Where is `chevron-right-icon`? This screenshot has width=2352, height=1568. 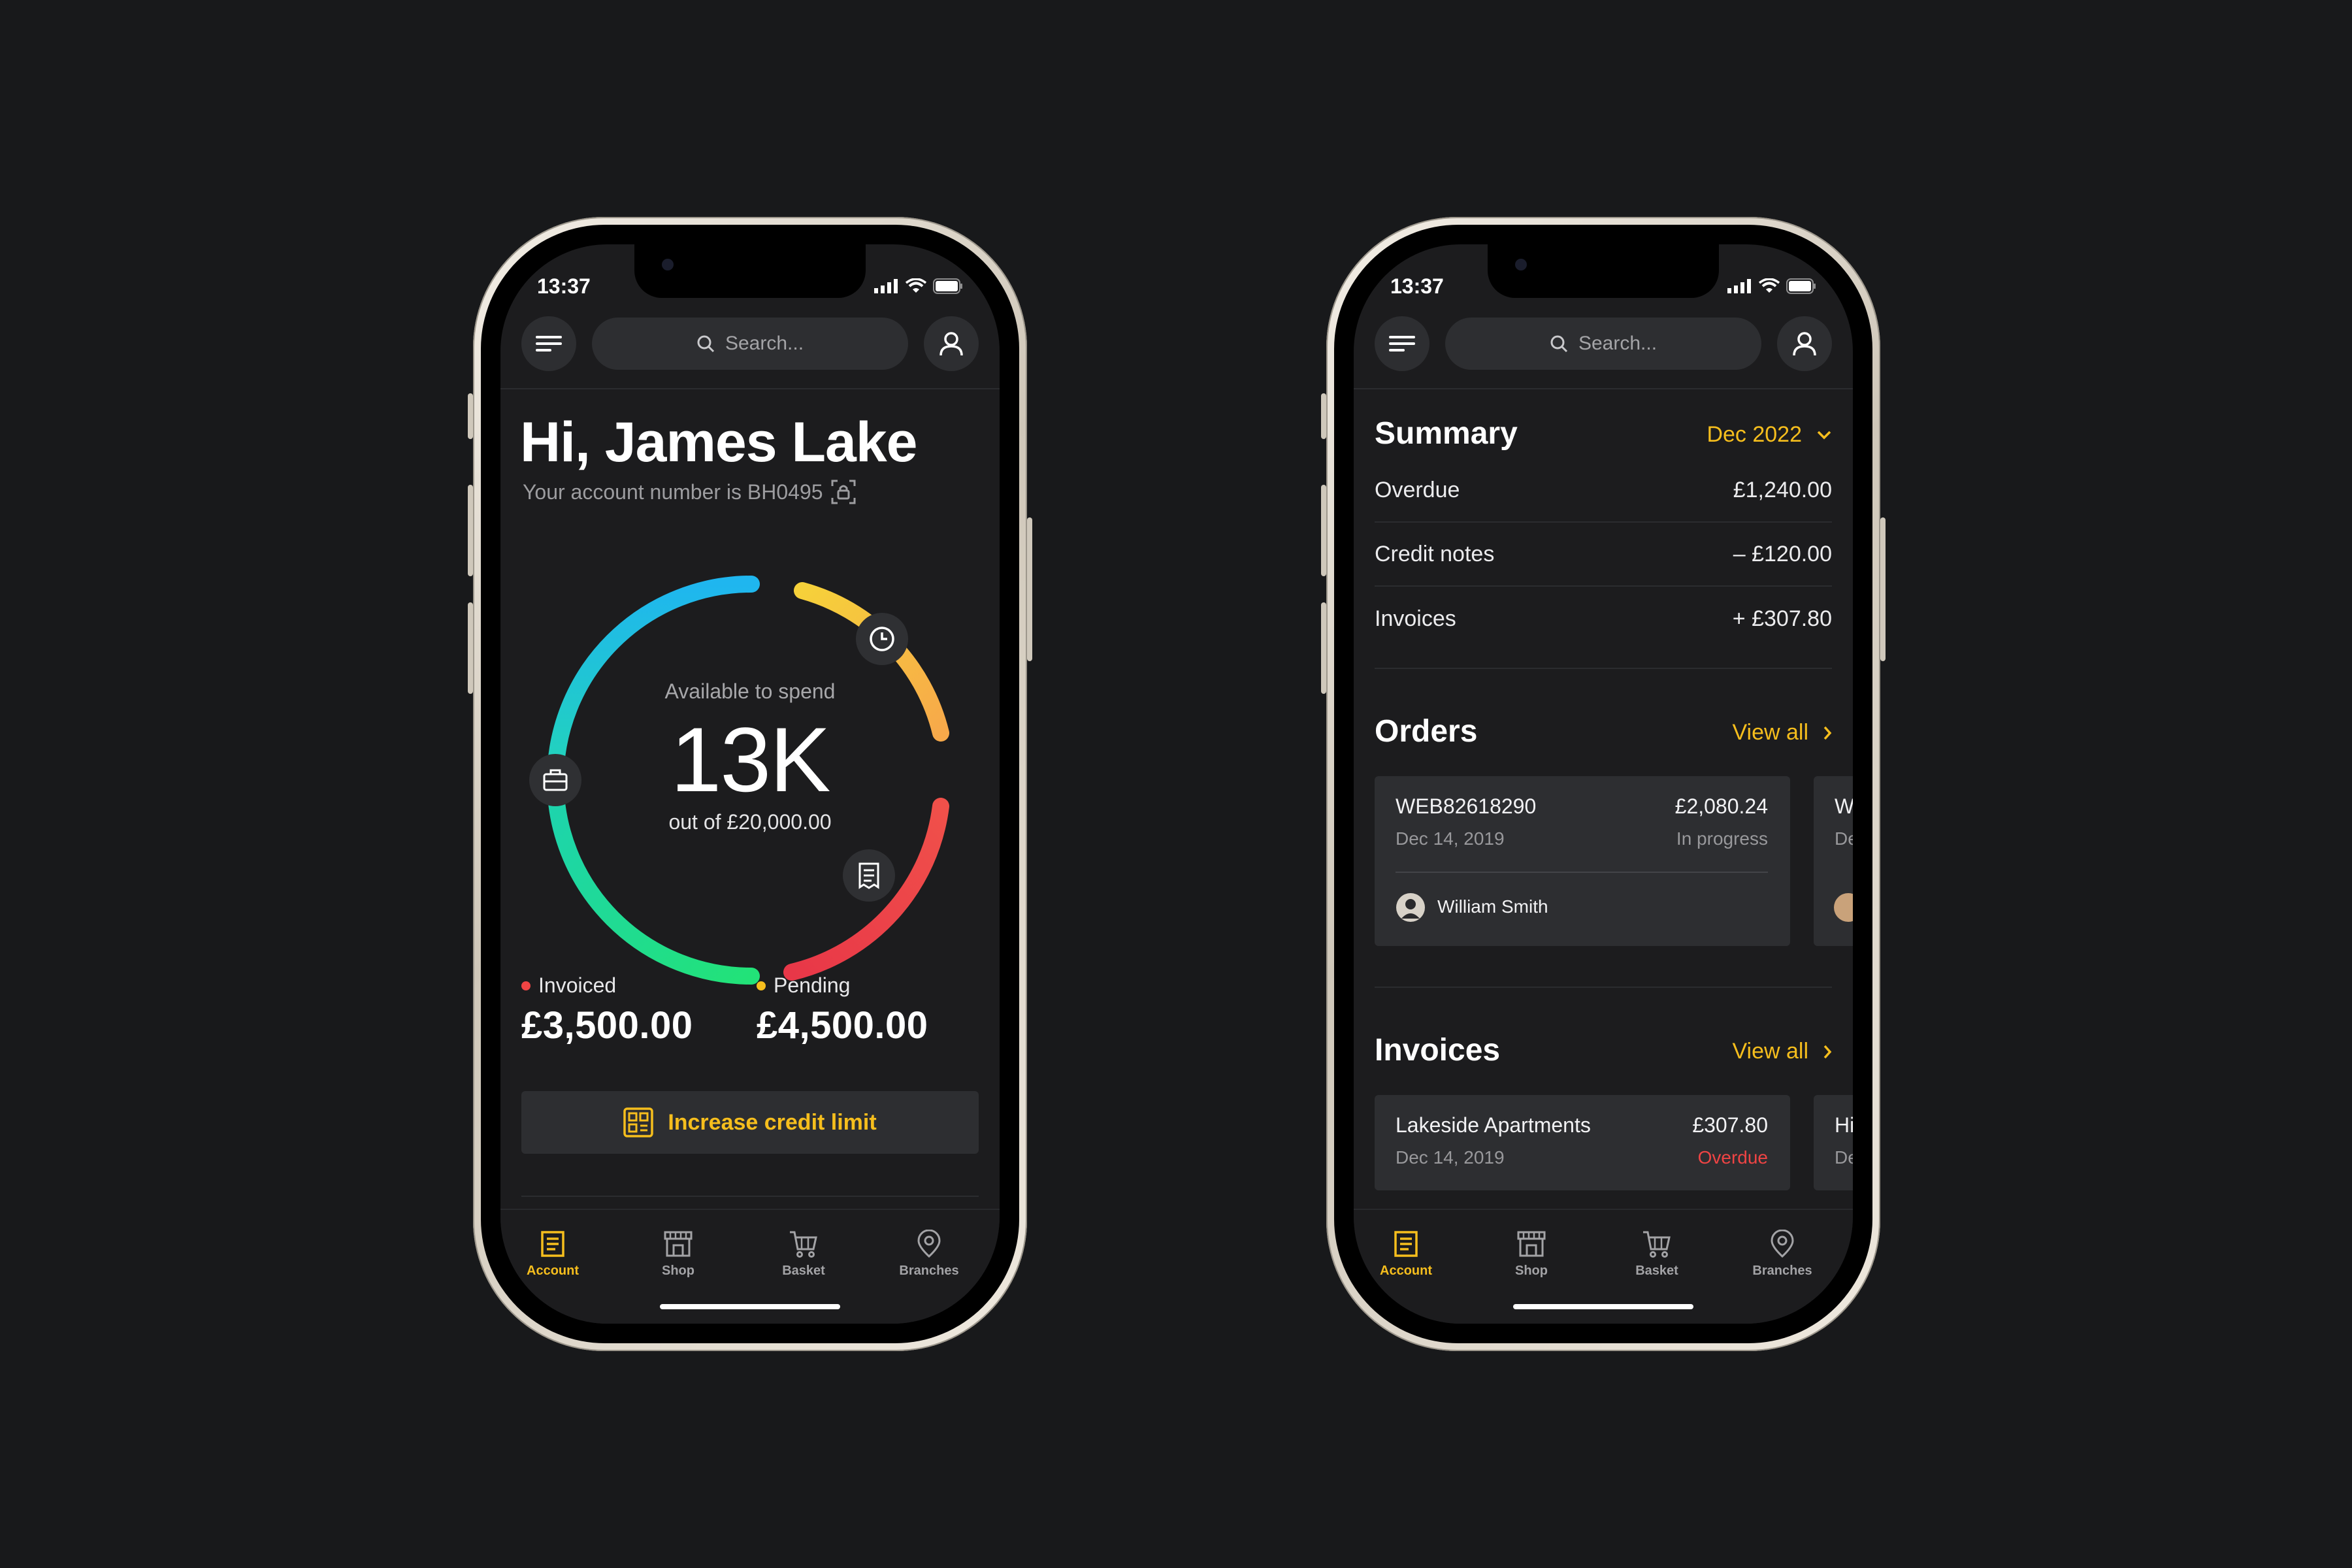
chevron-right-icon is located at coordinates (1827, 733).